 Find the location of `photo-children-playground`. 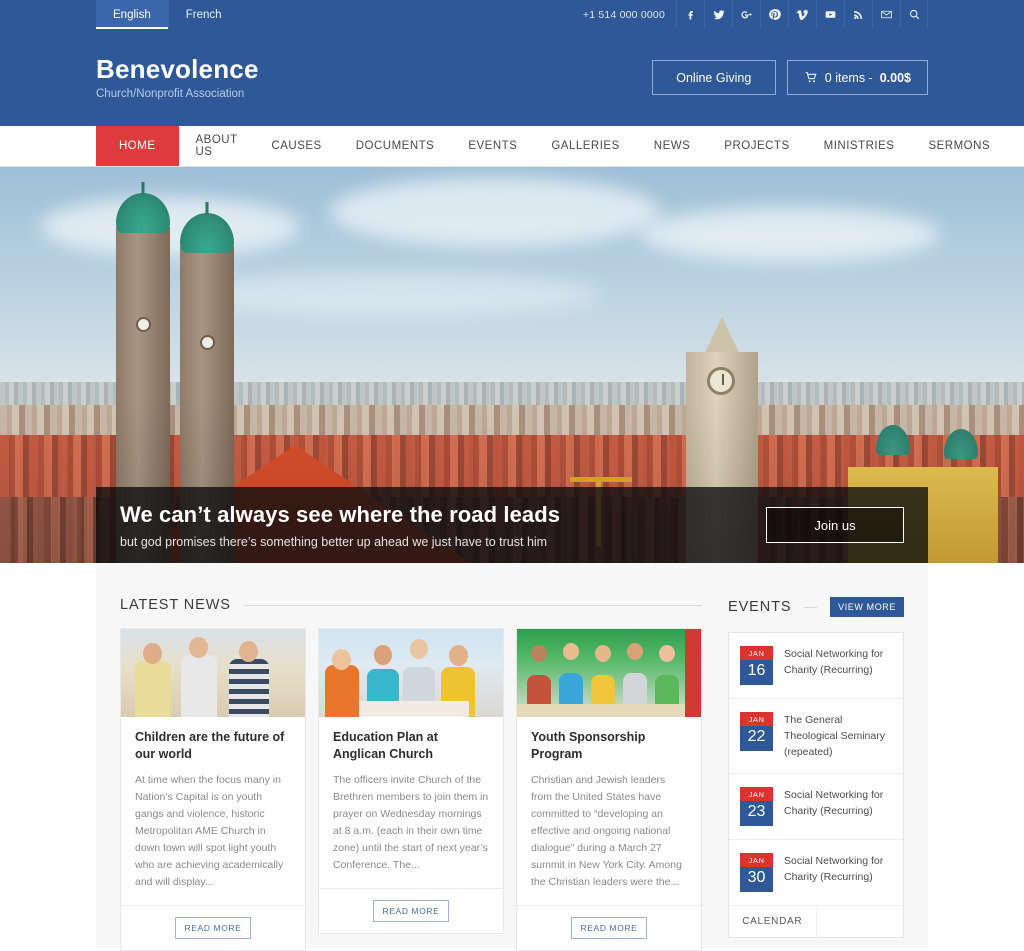

photo-children-playground is located at coordinates (609, 673).